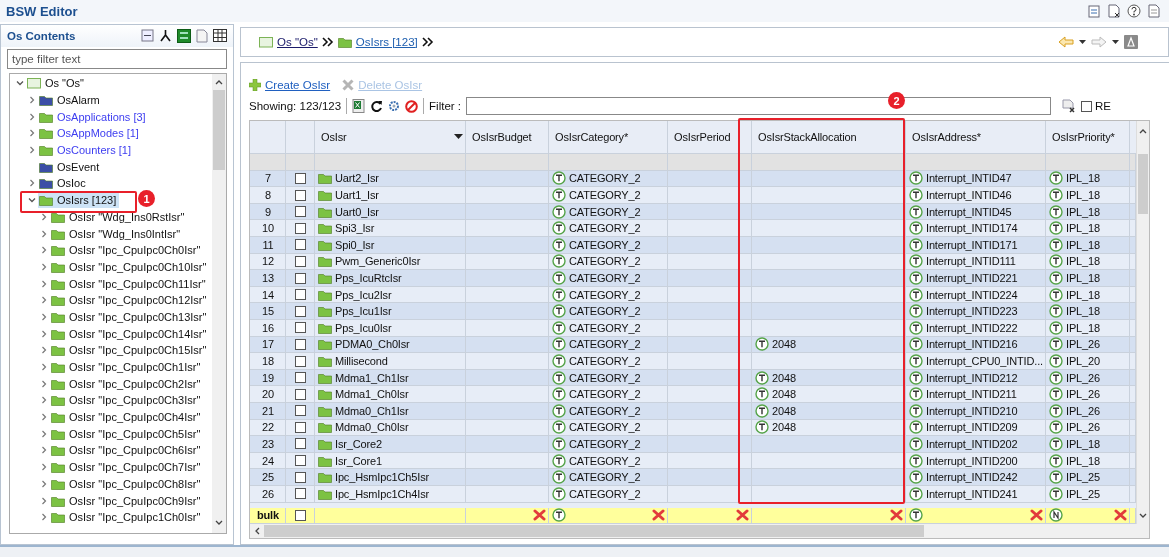 This screenshot has width=1169, height=557. What do you see at coordinates (386, 42) in the screenshot?
I see `breadcrumb-link: OsIsrs [123]` at bounding box center [386, 42].